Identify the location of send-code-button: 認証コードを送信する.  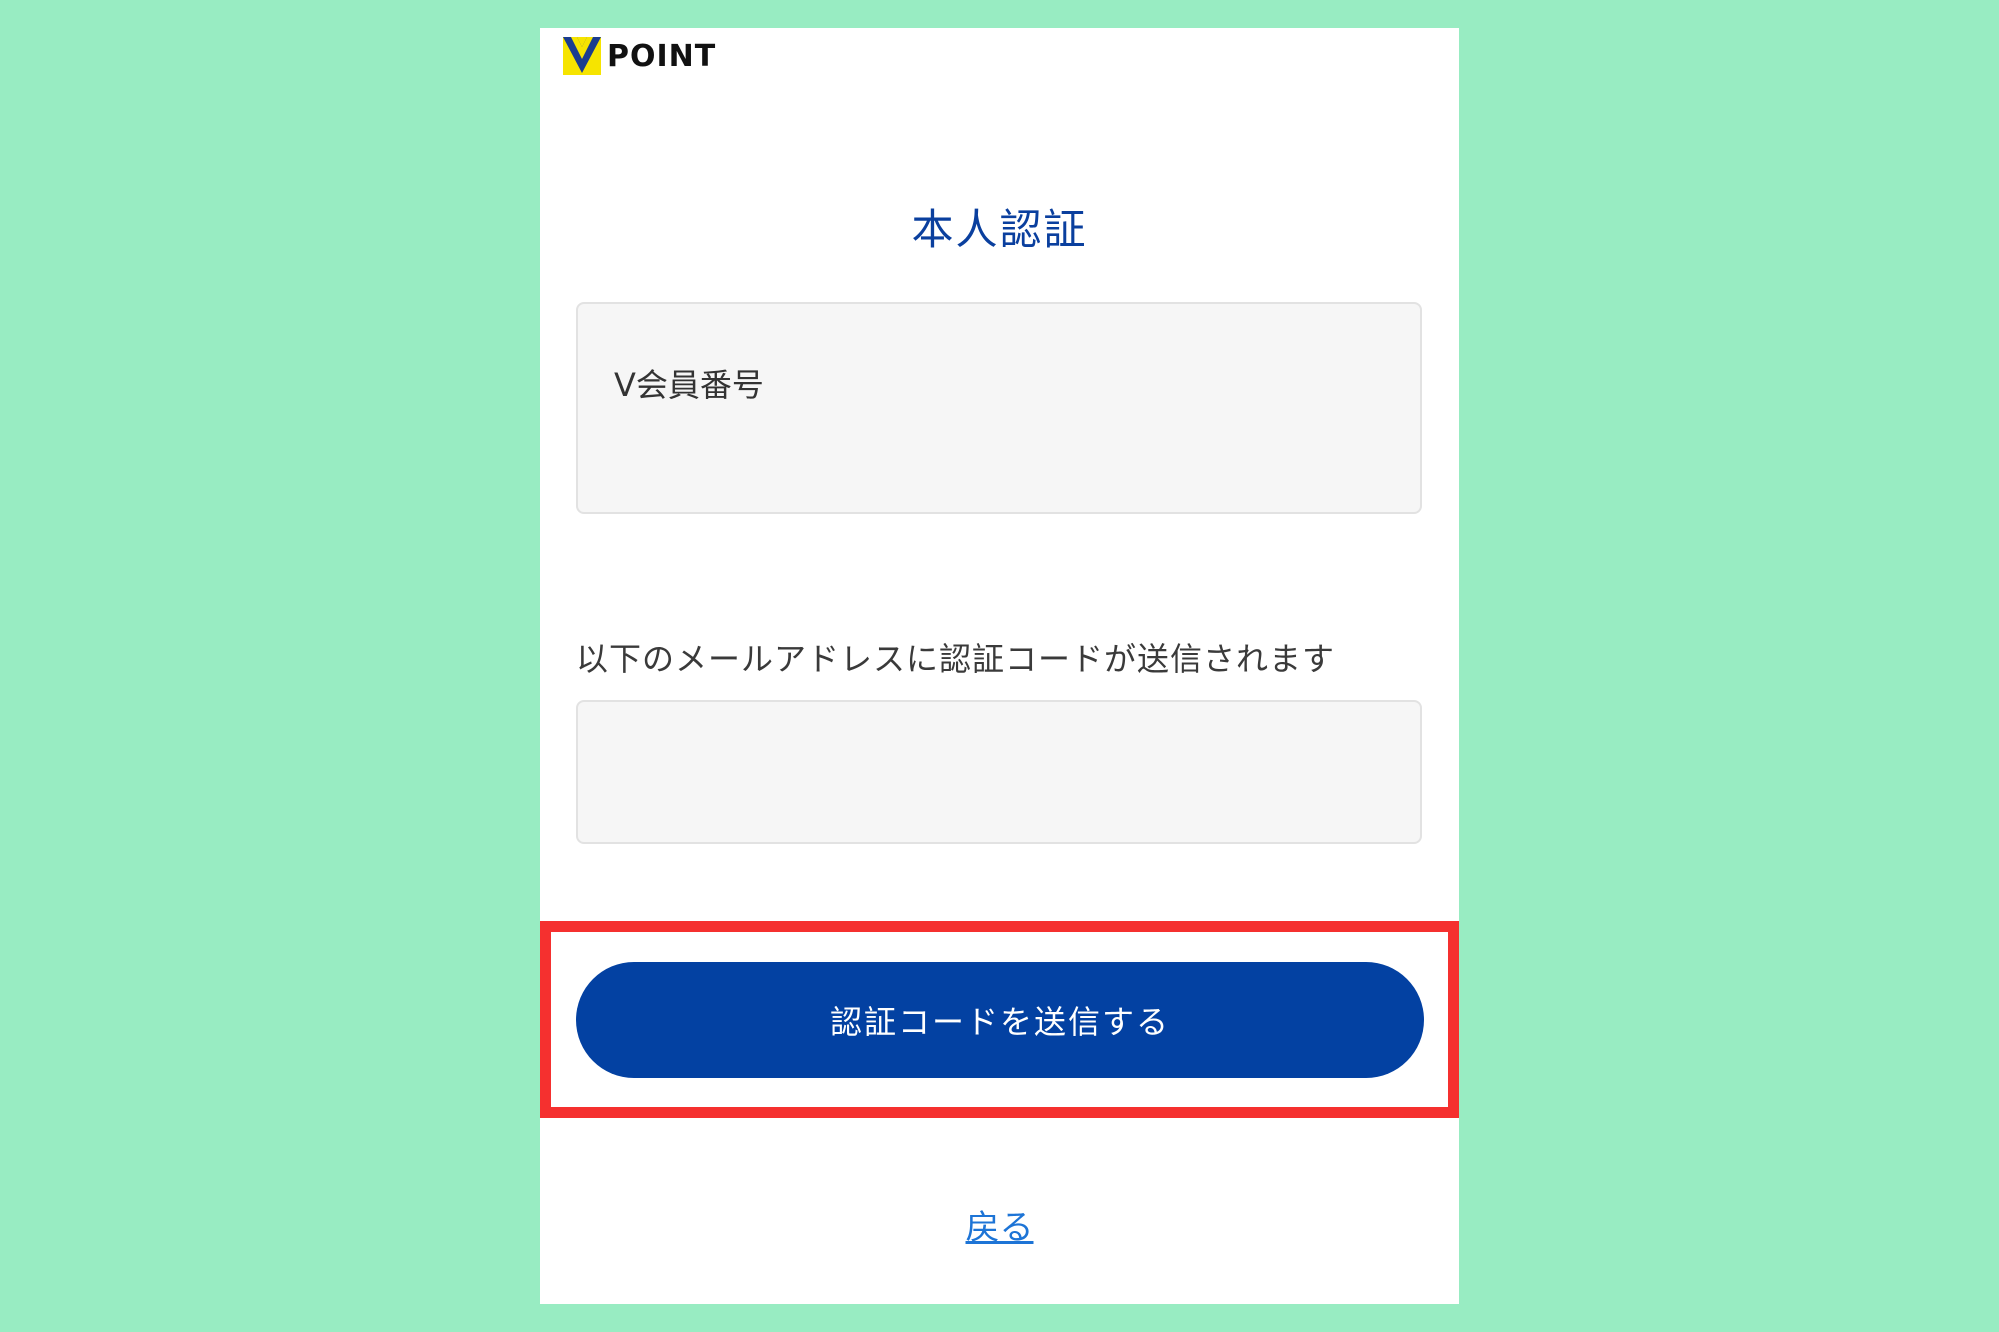
(1000, 1020).